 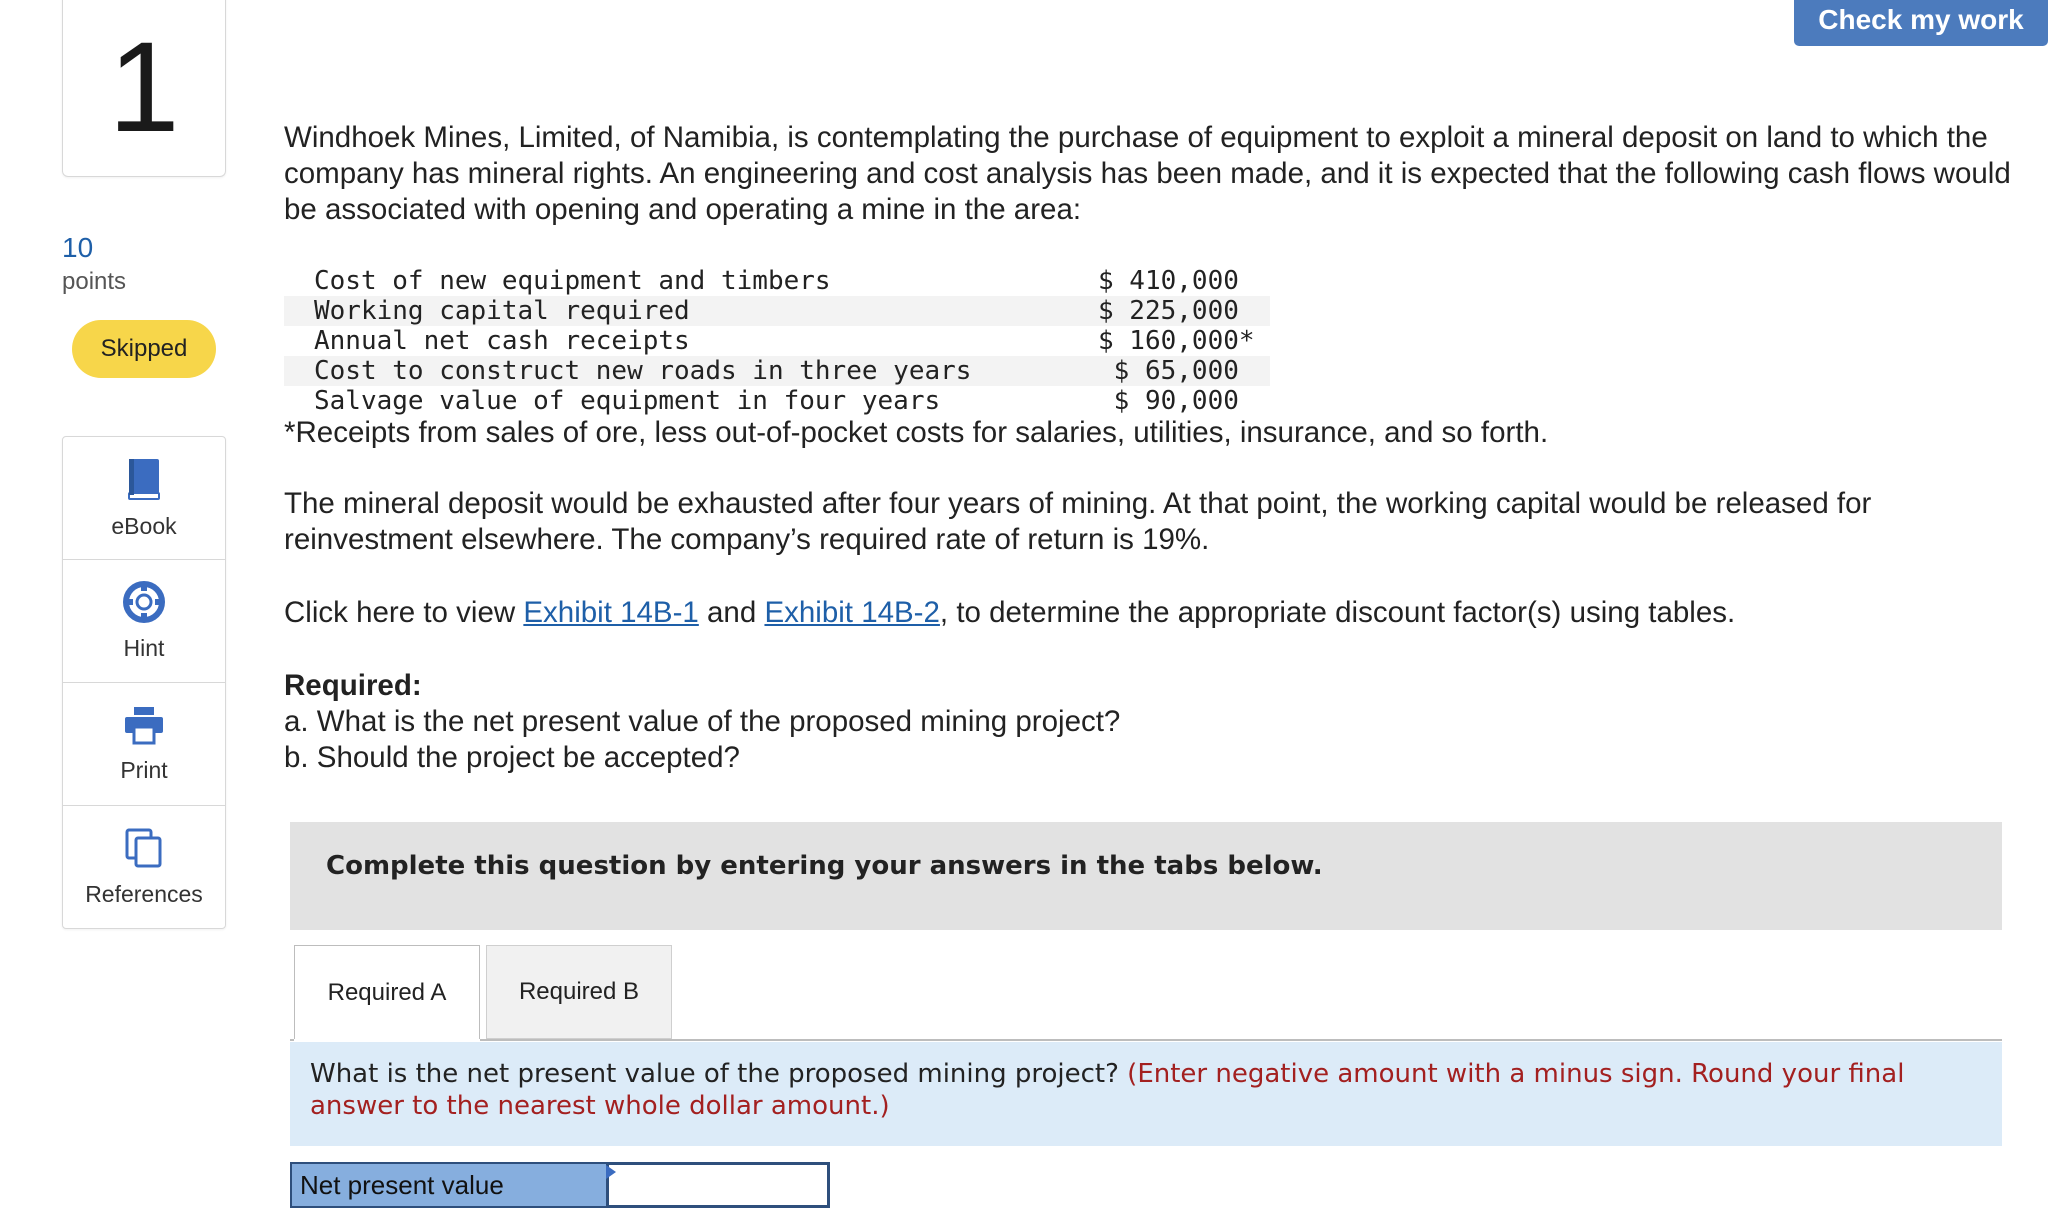 I want to click on net-present-value-input, so click(x=718, y=1185).